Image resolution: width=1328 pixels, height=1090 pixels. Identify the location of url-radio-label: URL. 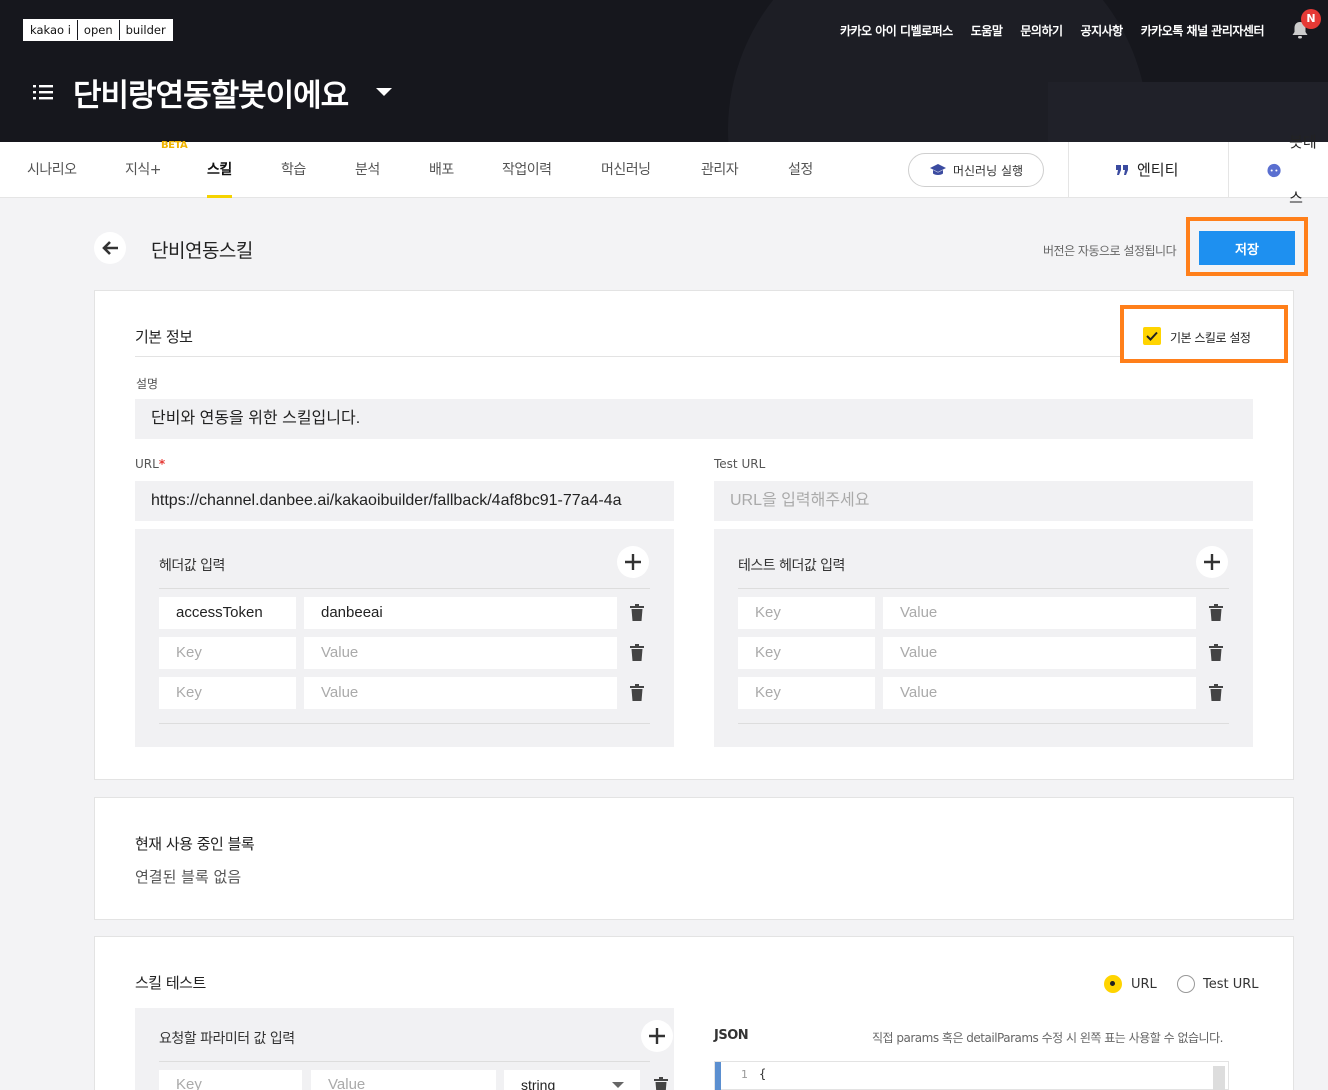
(1144, 984).